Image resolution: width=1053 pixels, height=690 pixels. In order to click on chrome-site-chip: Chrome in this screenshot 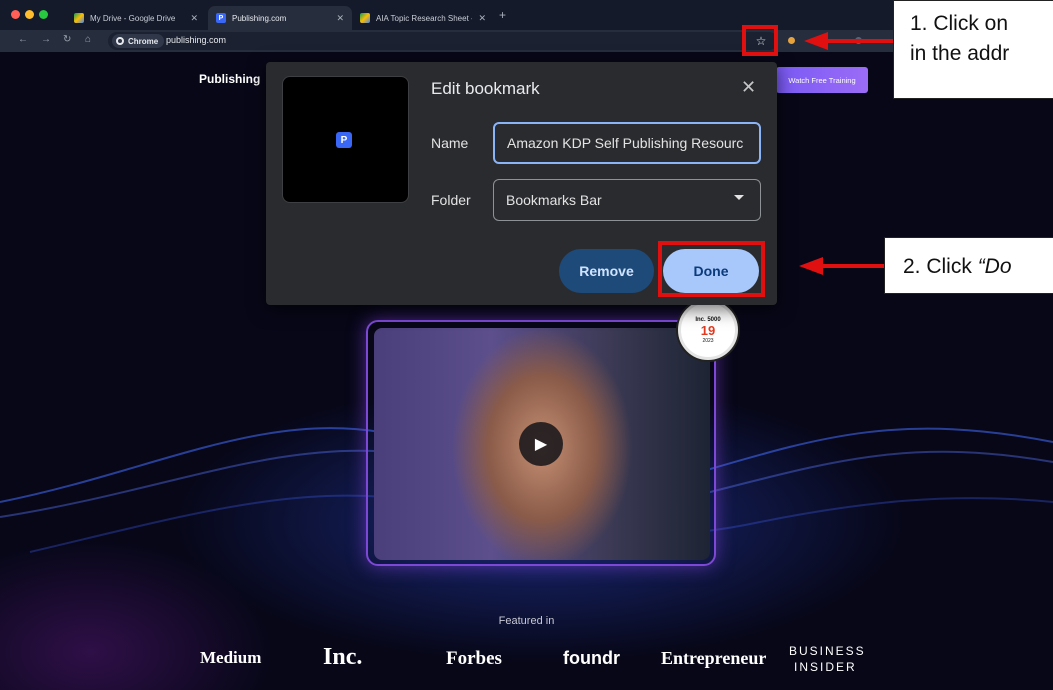, I will do `click(138, 41)`.